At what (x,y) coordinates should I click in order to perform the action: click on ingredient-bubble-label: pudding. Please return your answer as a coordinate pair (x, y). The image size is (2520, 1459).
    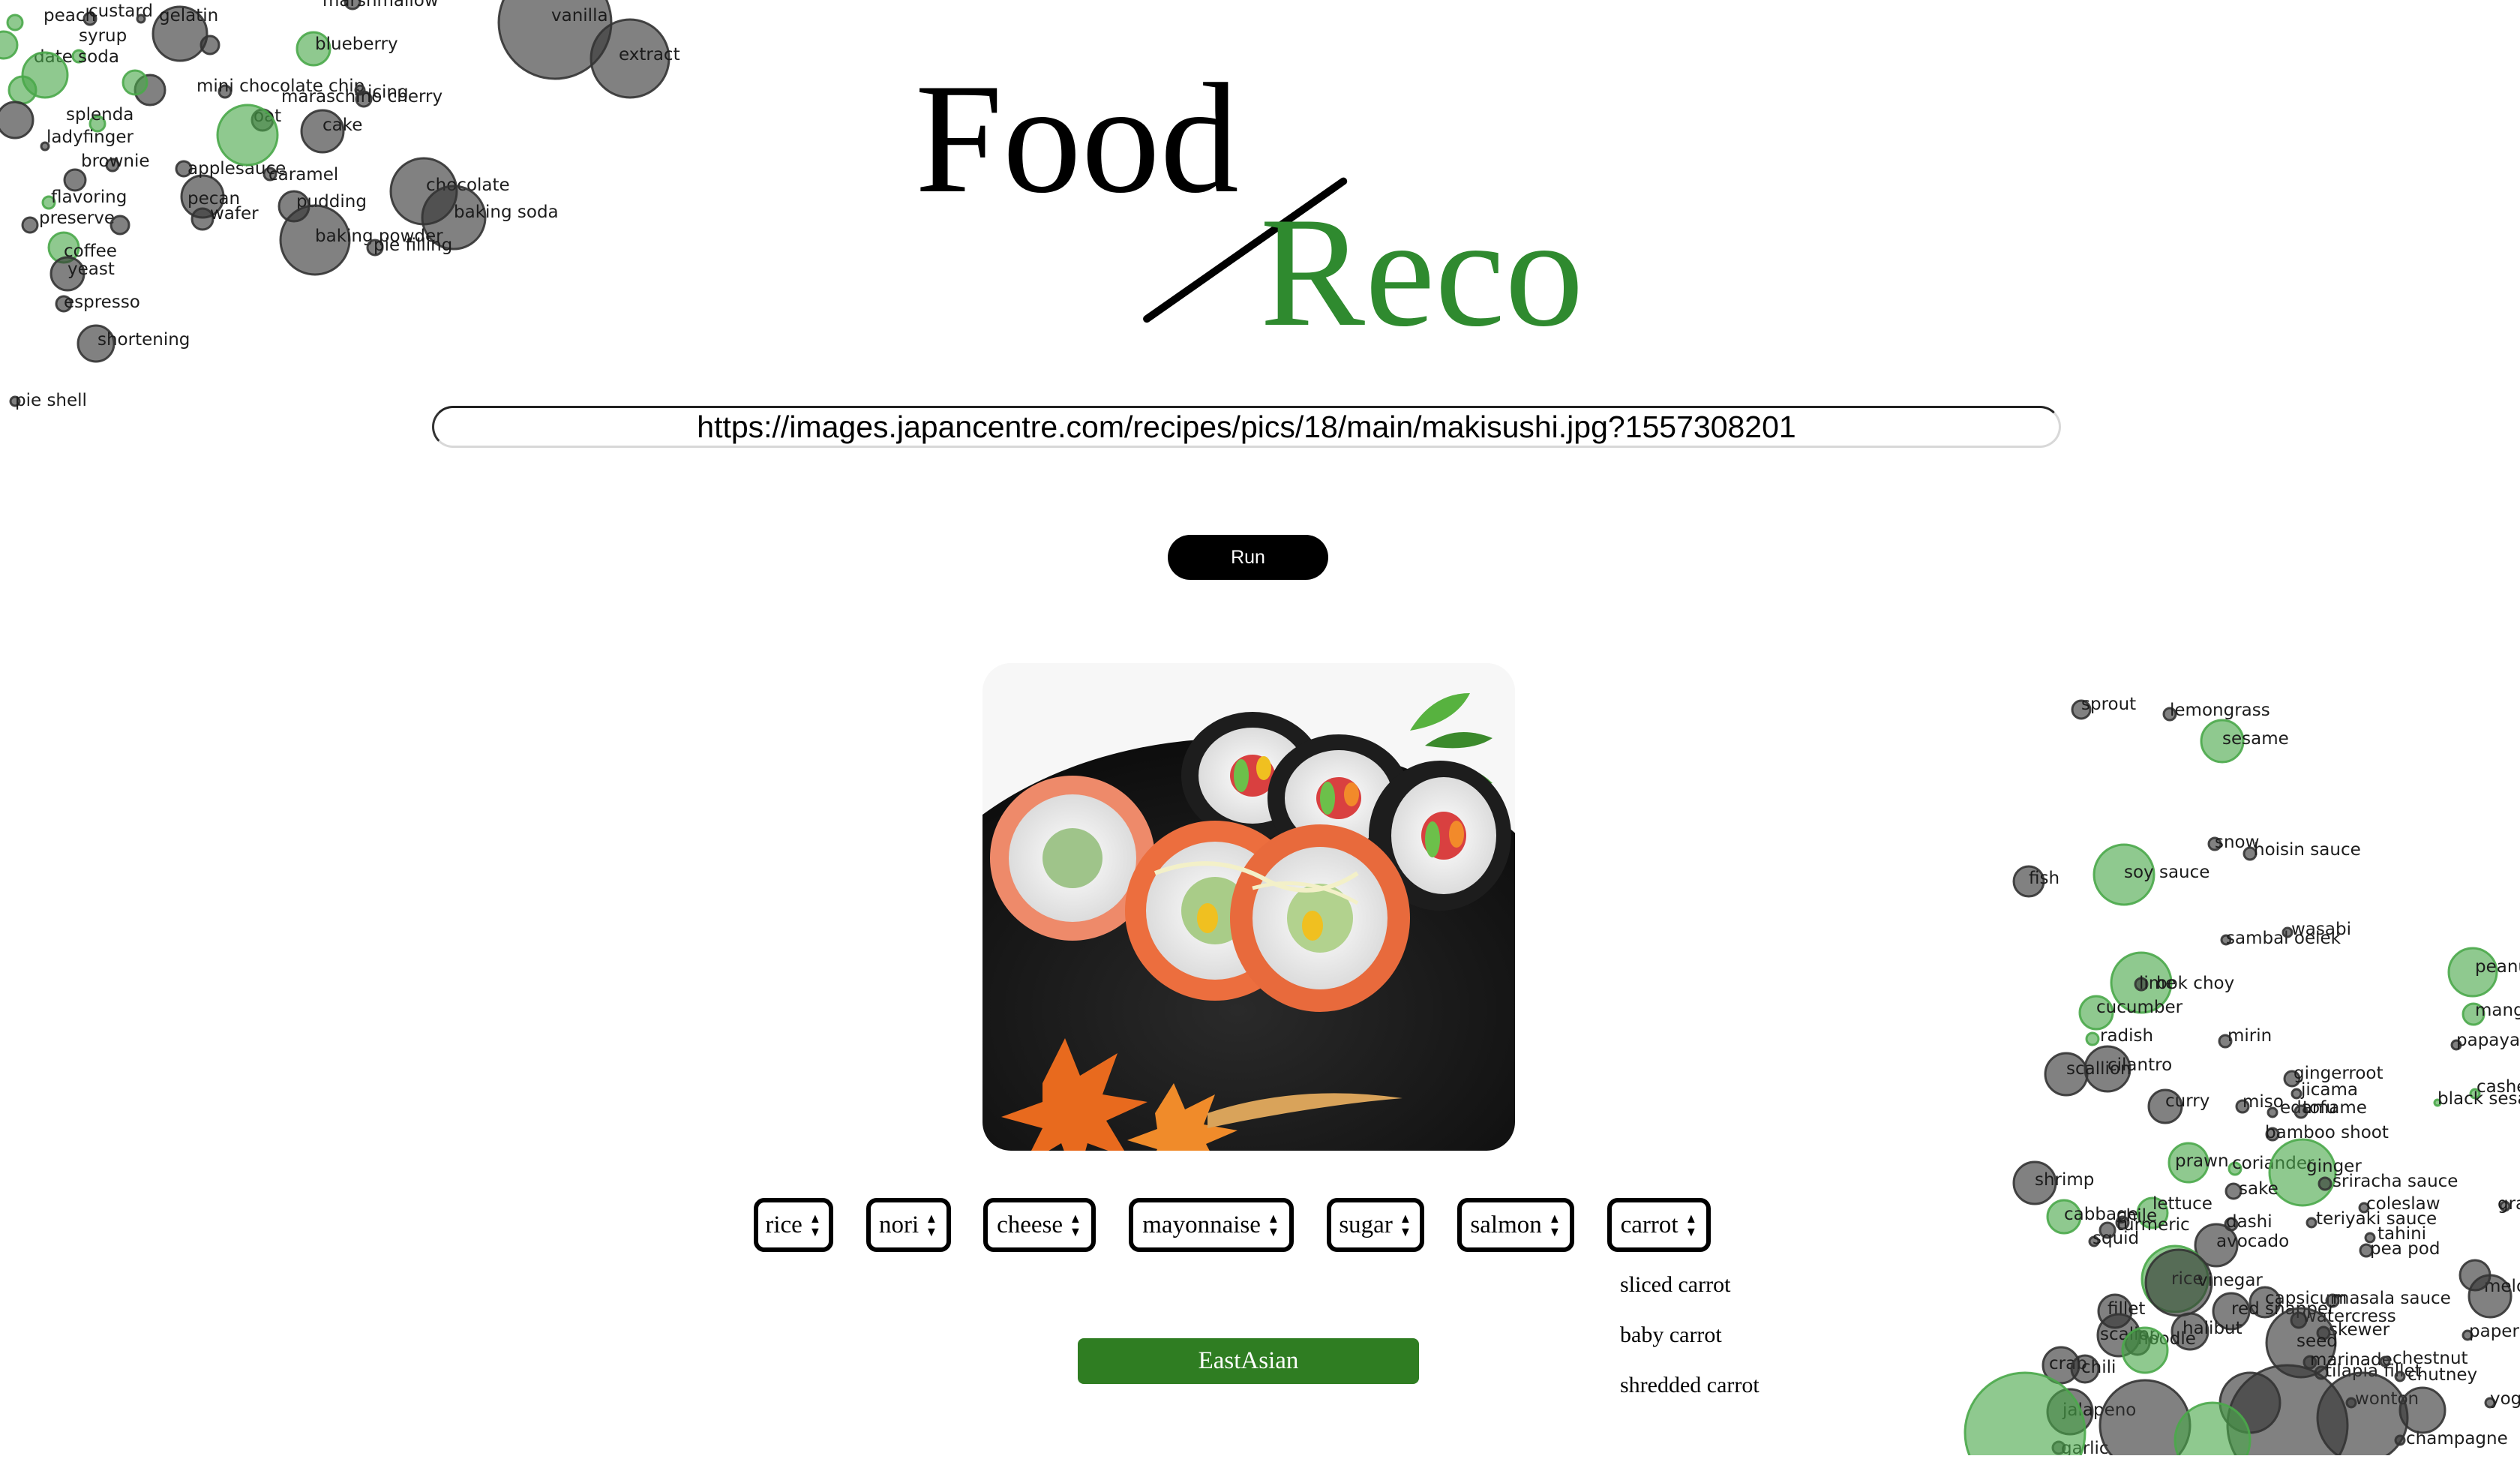
    Looking at the image, I should click on (331, 202).